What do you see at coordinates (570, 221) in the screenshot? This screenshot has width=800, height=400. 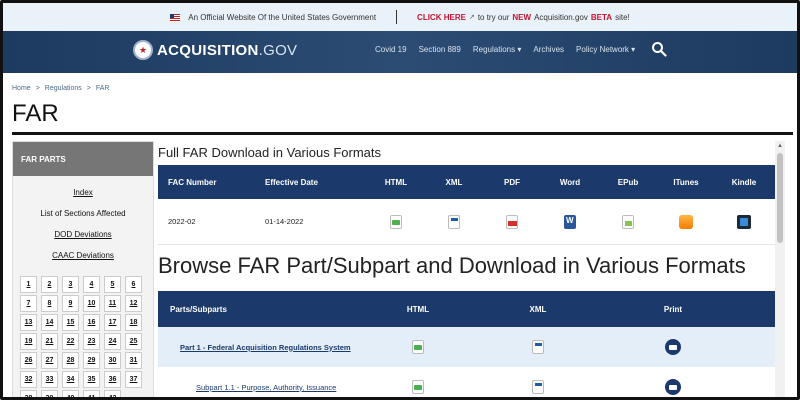 I see `word-download-icon` at bounding box center [570, 221].